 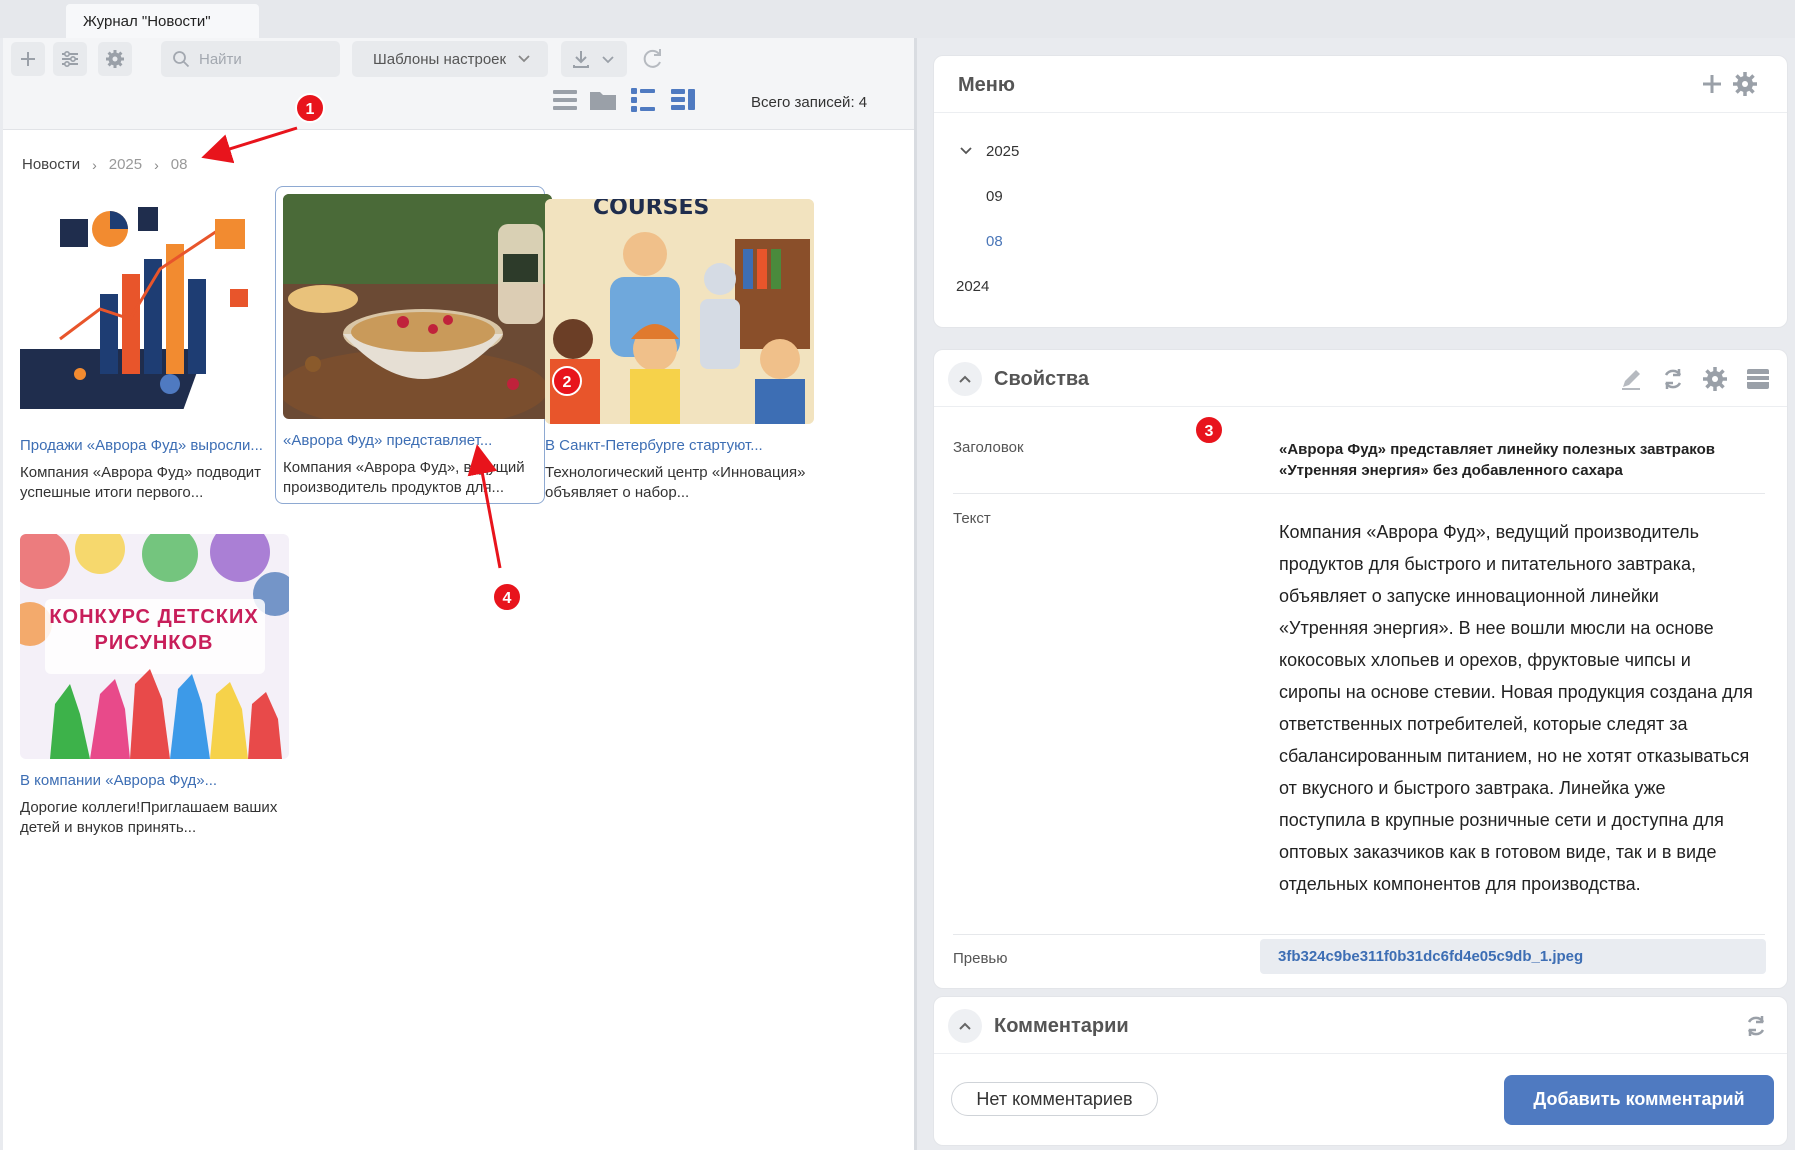 What do you see at coordinates (1209, 430) in the screenshot?
I see `annotation-marker-3: 3` at bounding box center [1209, 430].